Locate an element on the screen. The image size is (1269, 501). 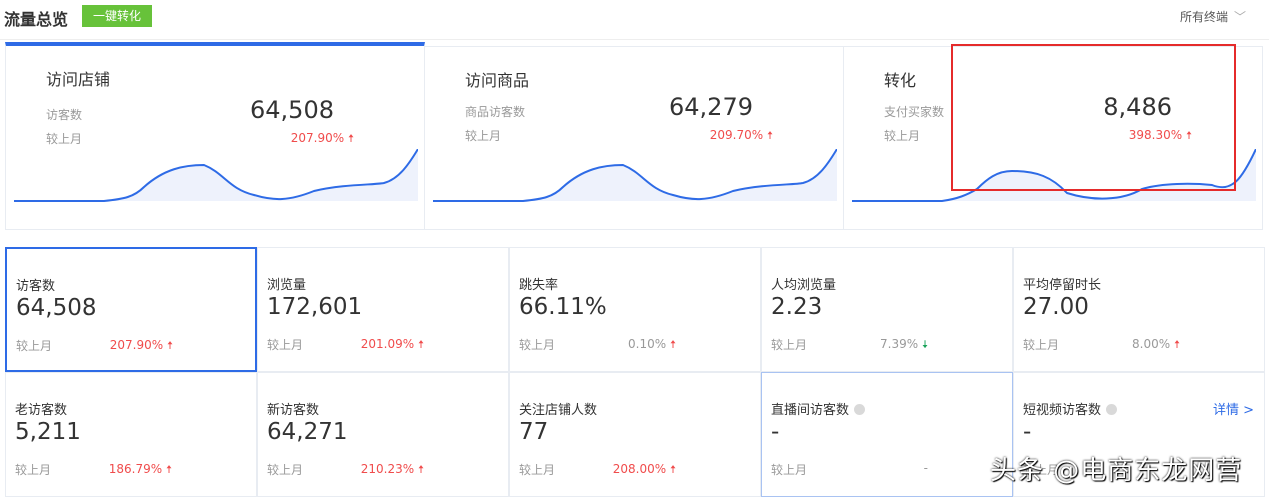
one-click-convert-button: 一键转化 is located at coordinates (117, 16).